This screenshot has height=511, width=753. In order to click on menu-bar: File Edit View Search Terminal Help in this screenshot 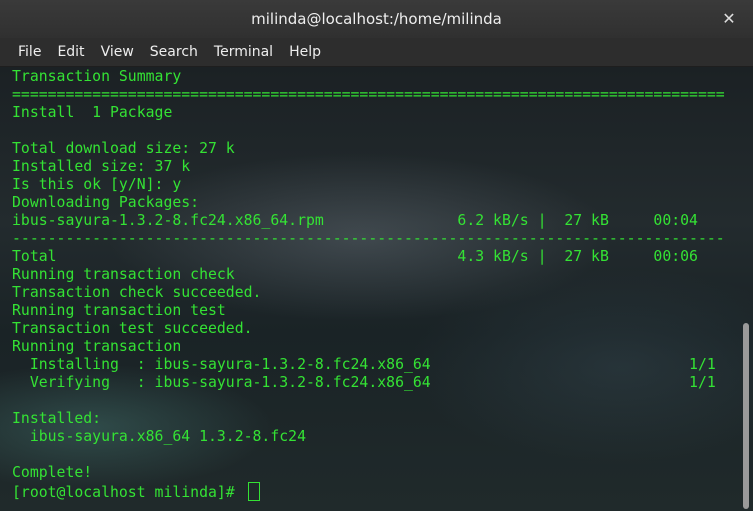, I will do `click(376, 52)`.